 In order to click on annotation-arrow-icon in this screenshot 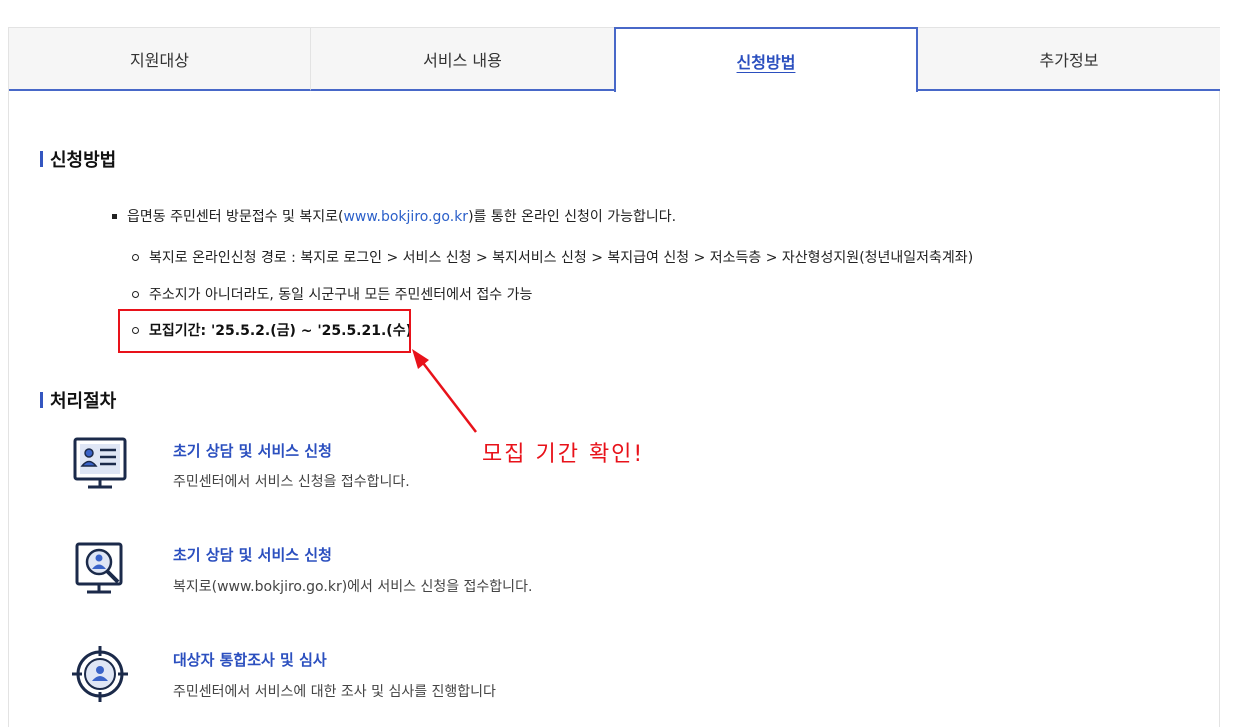, I will do `click(444, 391)`.